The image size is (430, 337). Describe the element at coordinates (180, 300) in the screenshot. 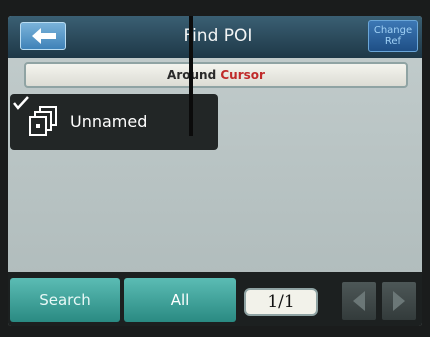

I see `all-button: All` at that location.